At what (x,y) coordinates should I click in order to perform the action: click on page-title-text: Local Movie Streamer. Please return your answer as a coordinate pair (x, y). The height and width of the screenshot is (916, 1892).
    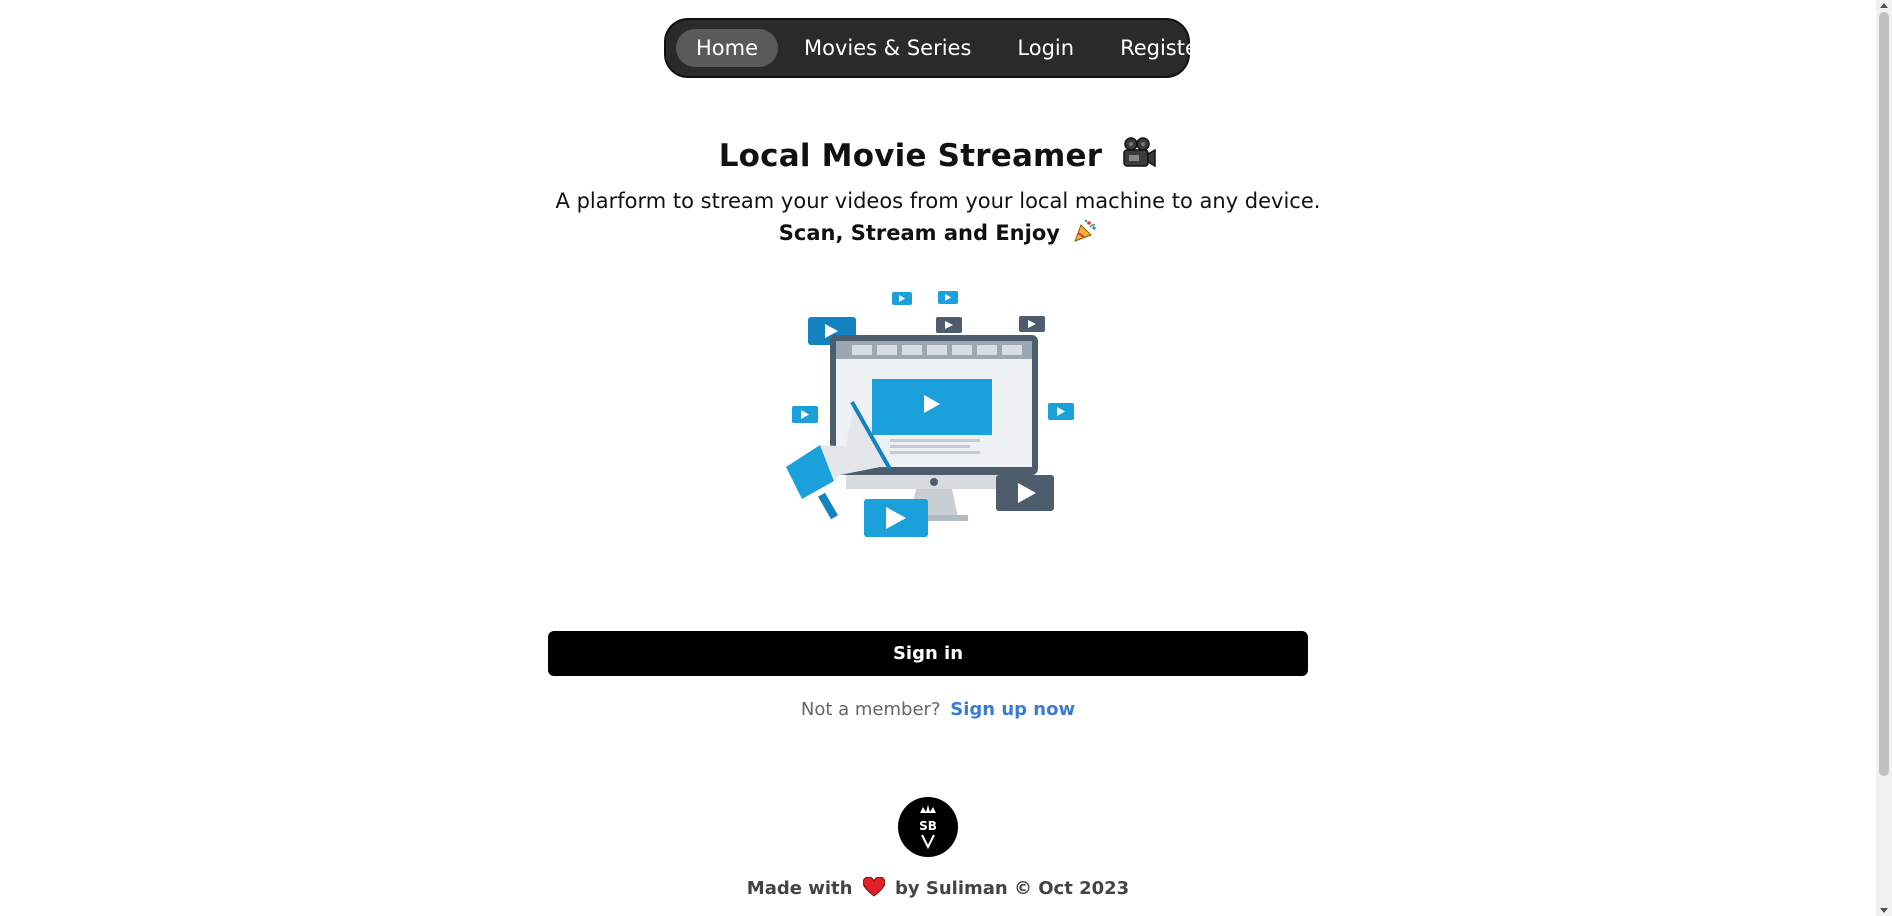
    Looking at the image, I should click on (910, 156).